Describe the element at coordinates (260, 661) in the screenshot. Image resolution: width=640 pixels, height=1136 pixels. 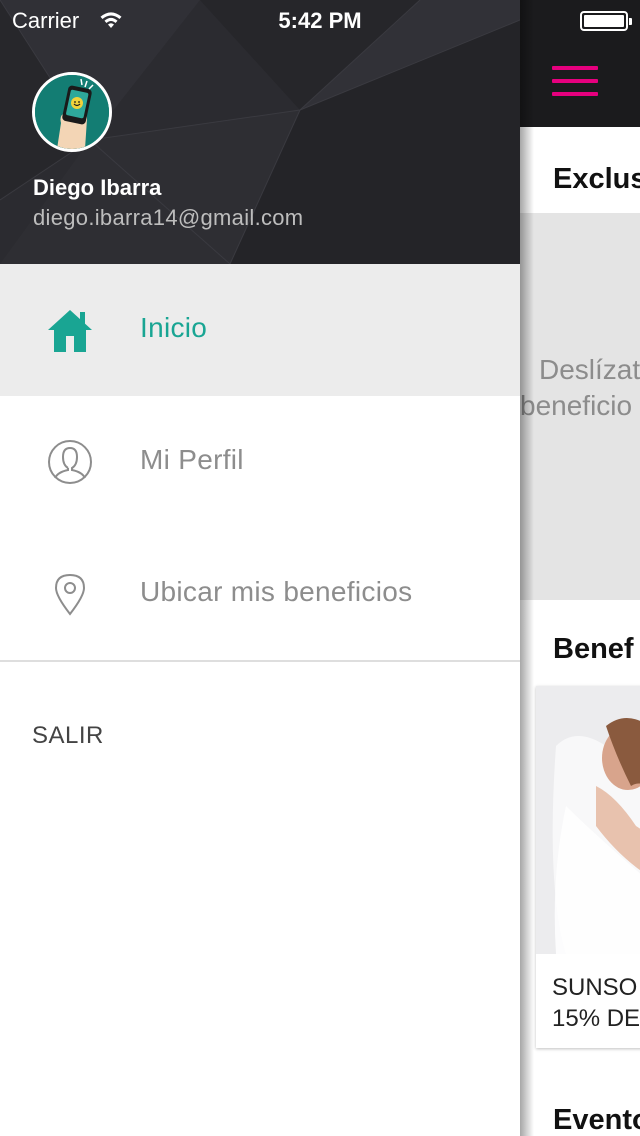
I see `menu-divider` at that location.